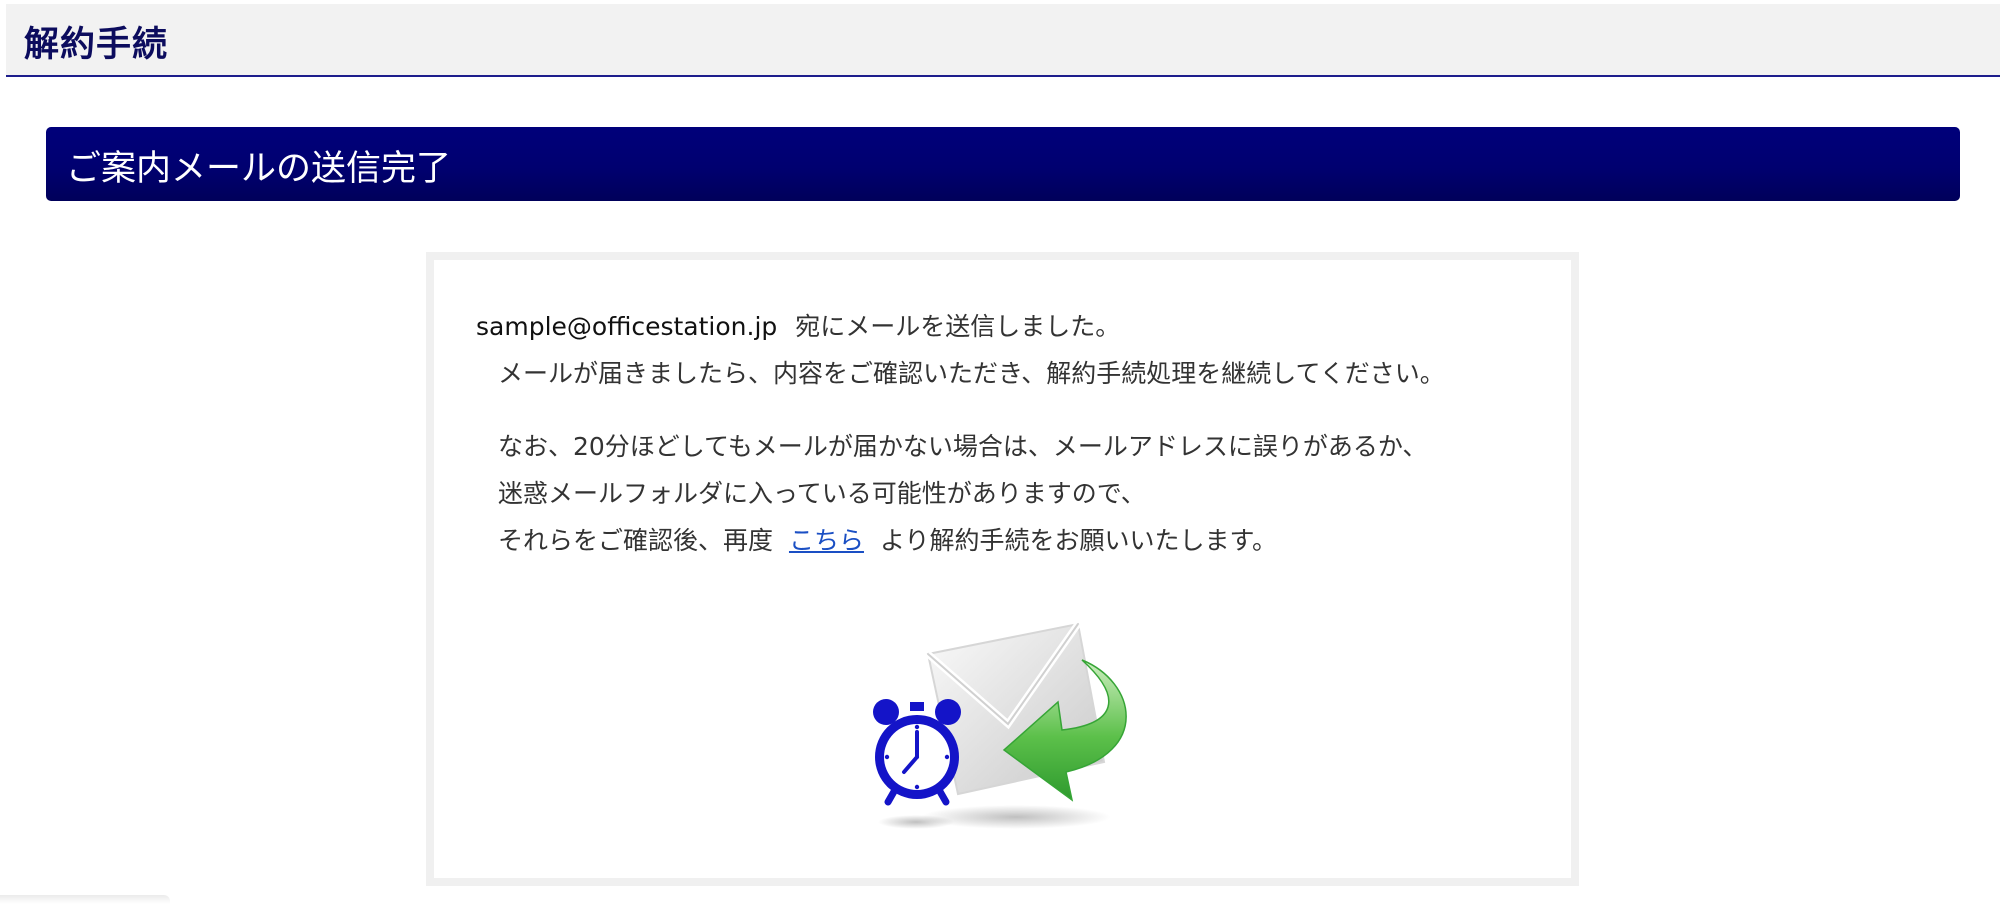 The height and width of the screenshot is (904, 2000). I want to click on retry-link: こちら, so click(826, 540).